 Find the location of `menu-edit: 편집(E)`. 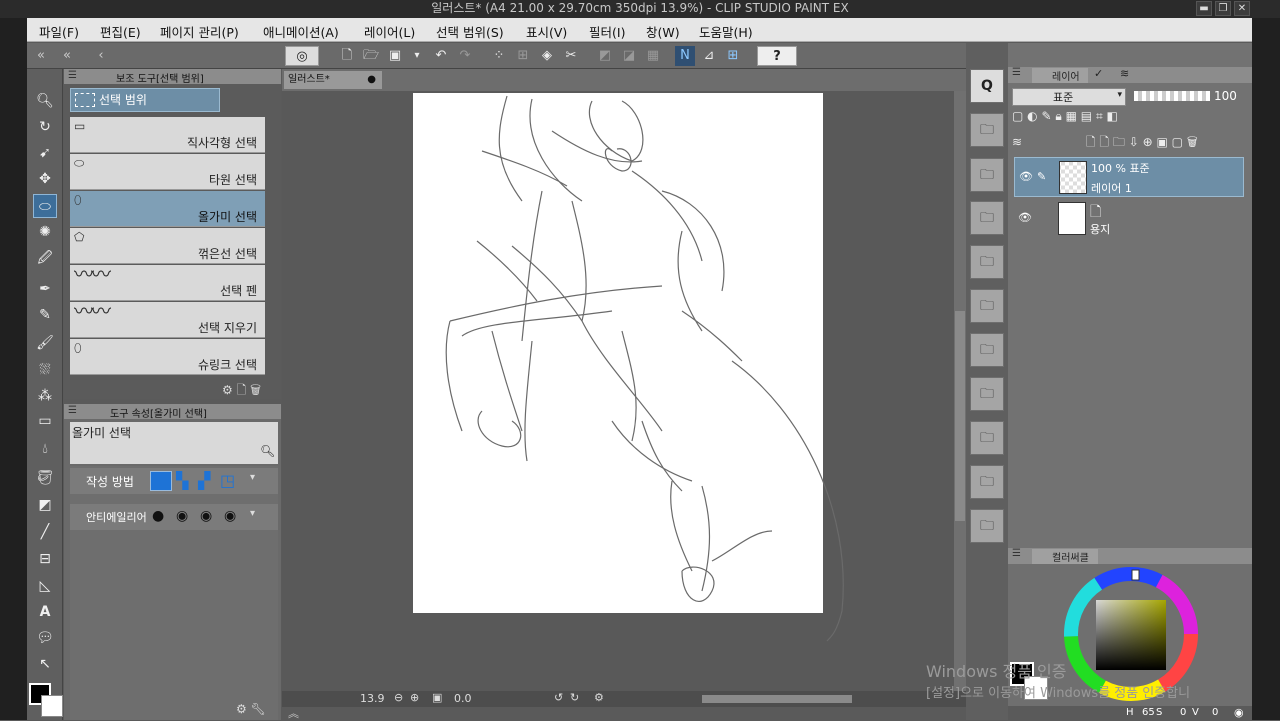

menu-edit: 편집(E) is located at coordinates (120, 31).